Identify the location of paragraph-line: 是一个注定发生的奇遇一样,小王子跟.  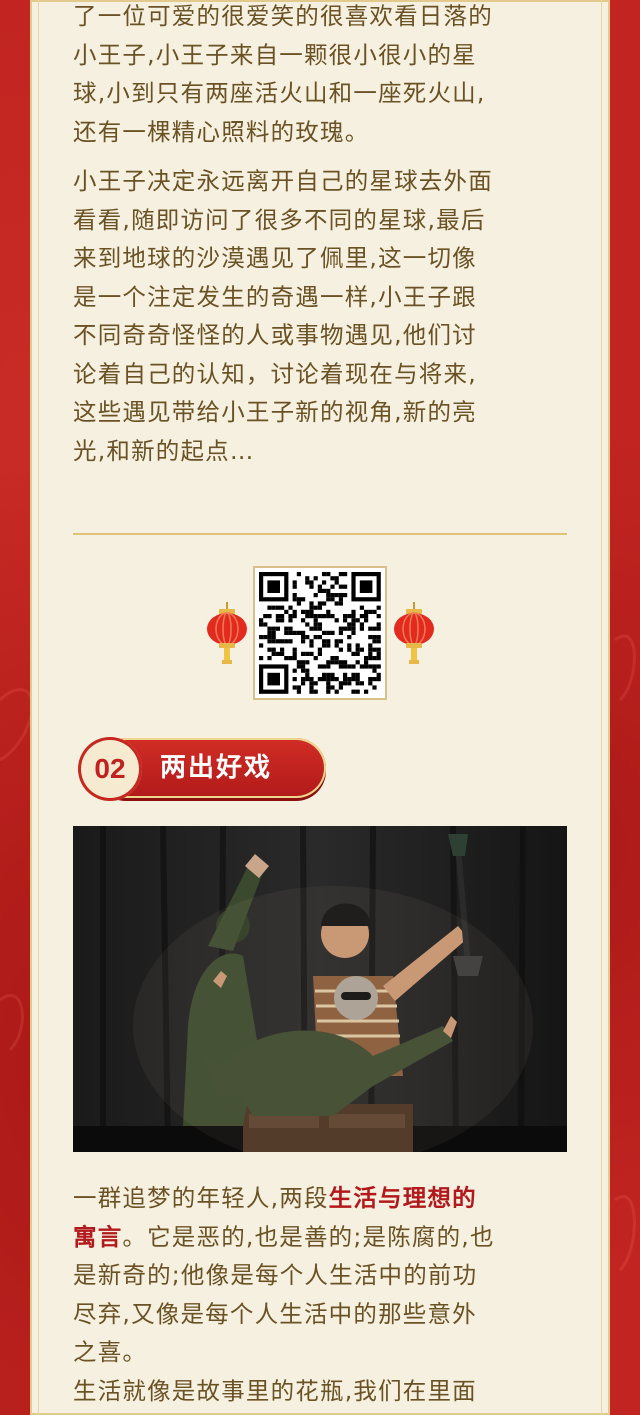
(275, 296).